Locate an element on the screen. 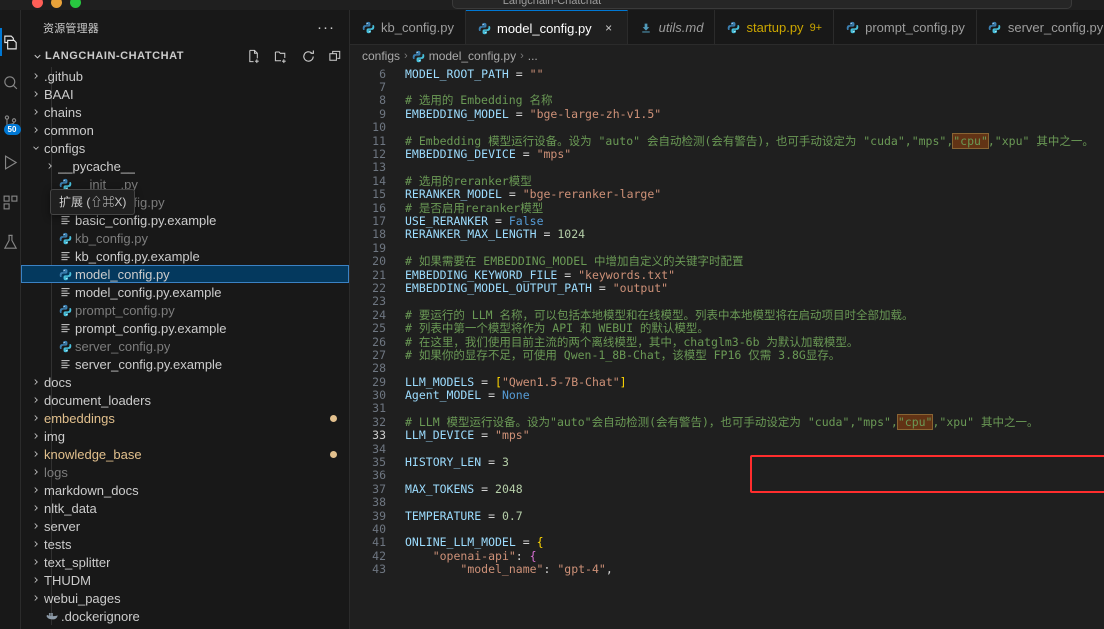  tree-item-docs: docs is located at coordinates (185, 382).